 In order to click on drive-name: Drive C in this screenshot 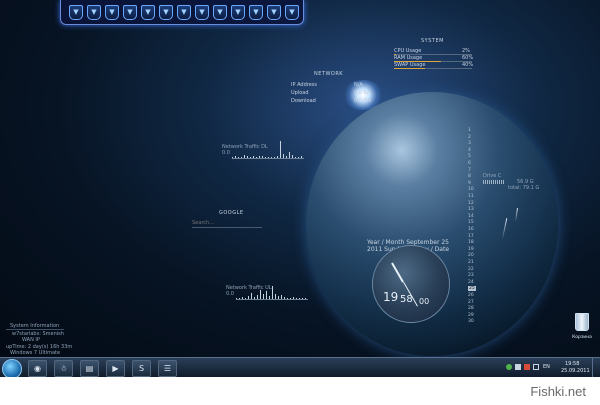, I will do `click(492, 176)`.